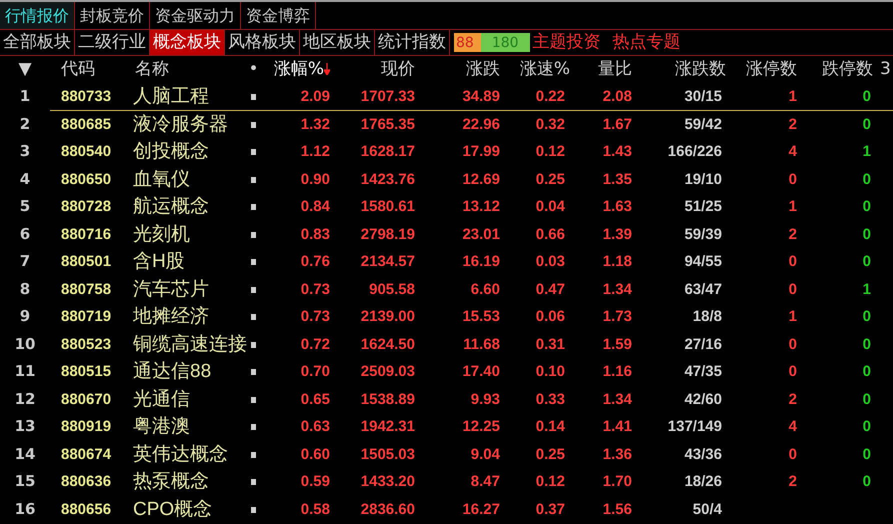 Image resolution: width=893 pixels, height=524 pixels. I want to click on table-row: 880515 通达信88 0.70 2509.03 17.40 0.10 1.16 47/35 0 0, so click(471, 372).